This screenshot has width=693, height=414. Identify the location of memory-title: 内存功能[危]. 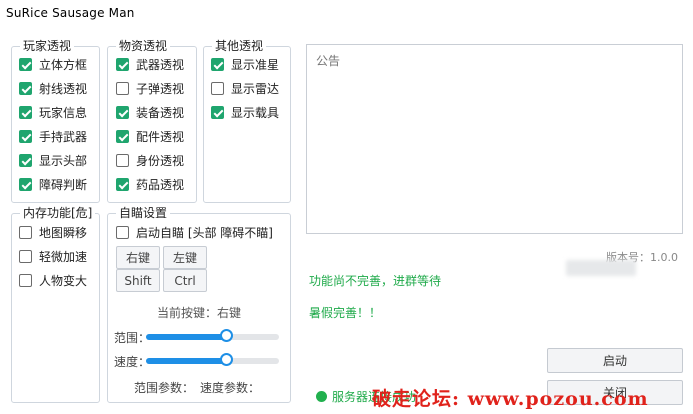
(58, 213).